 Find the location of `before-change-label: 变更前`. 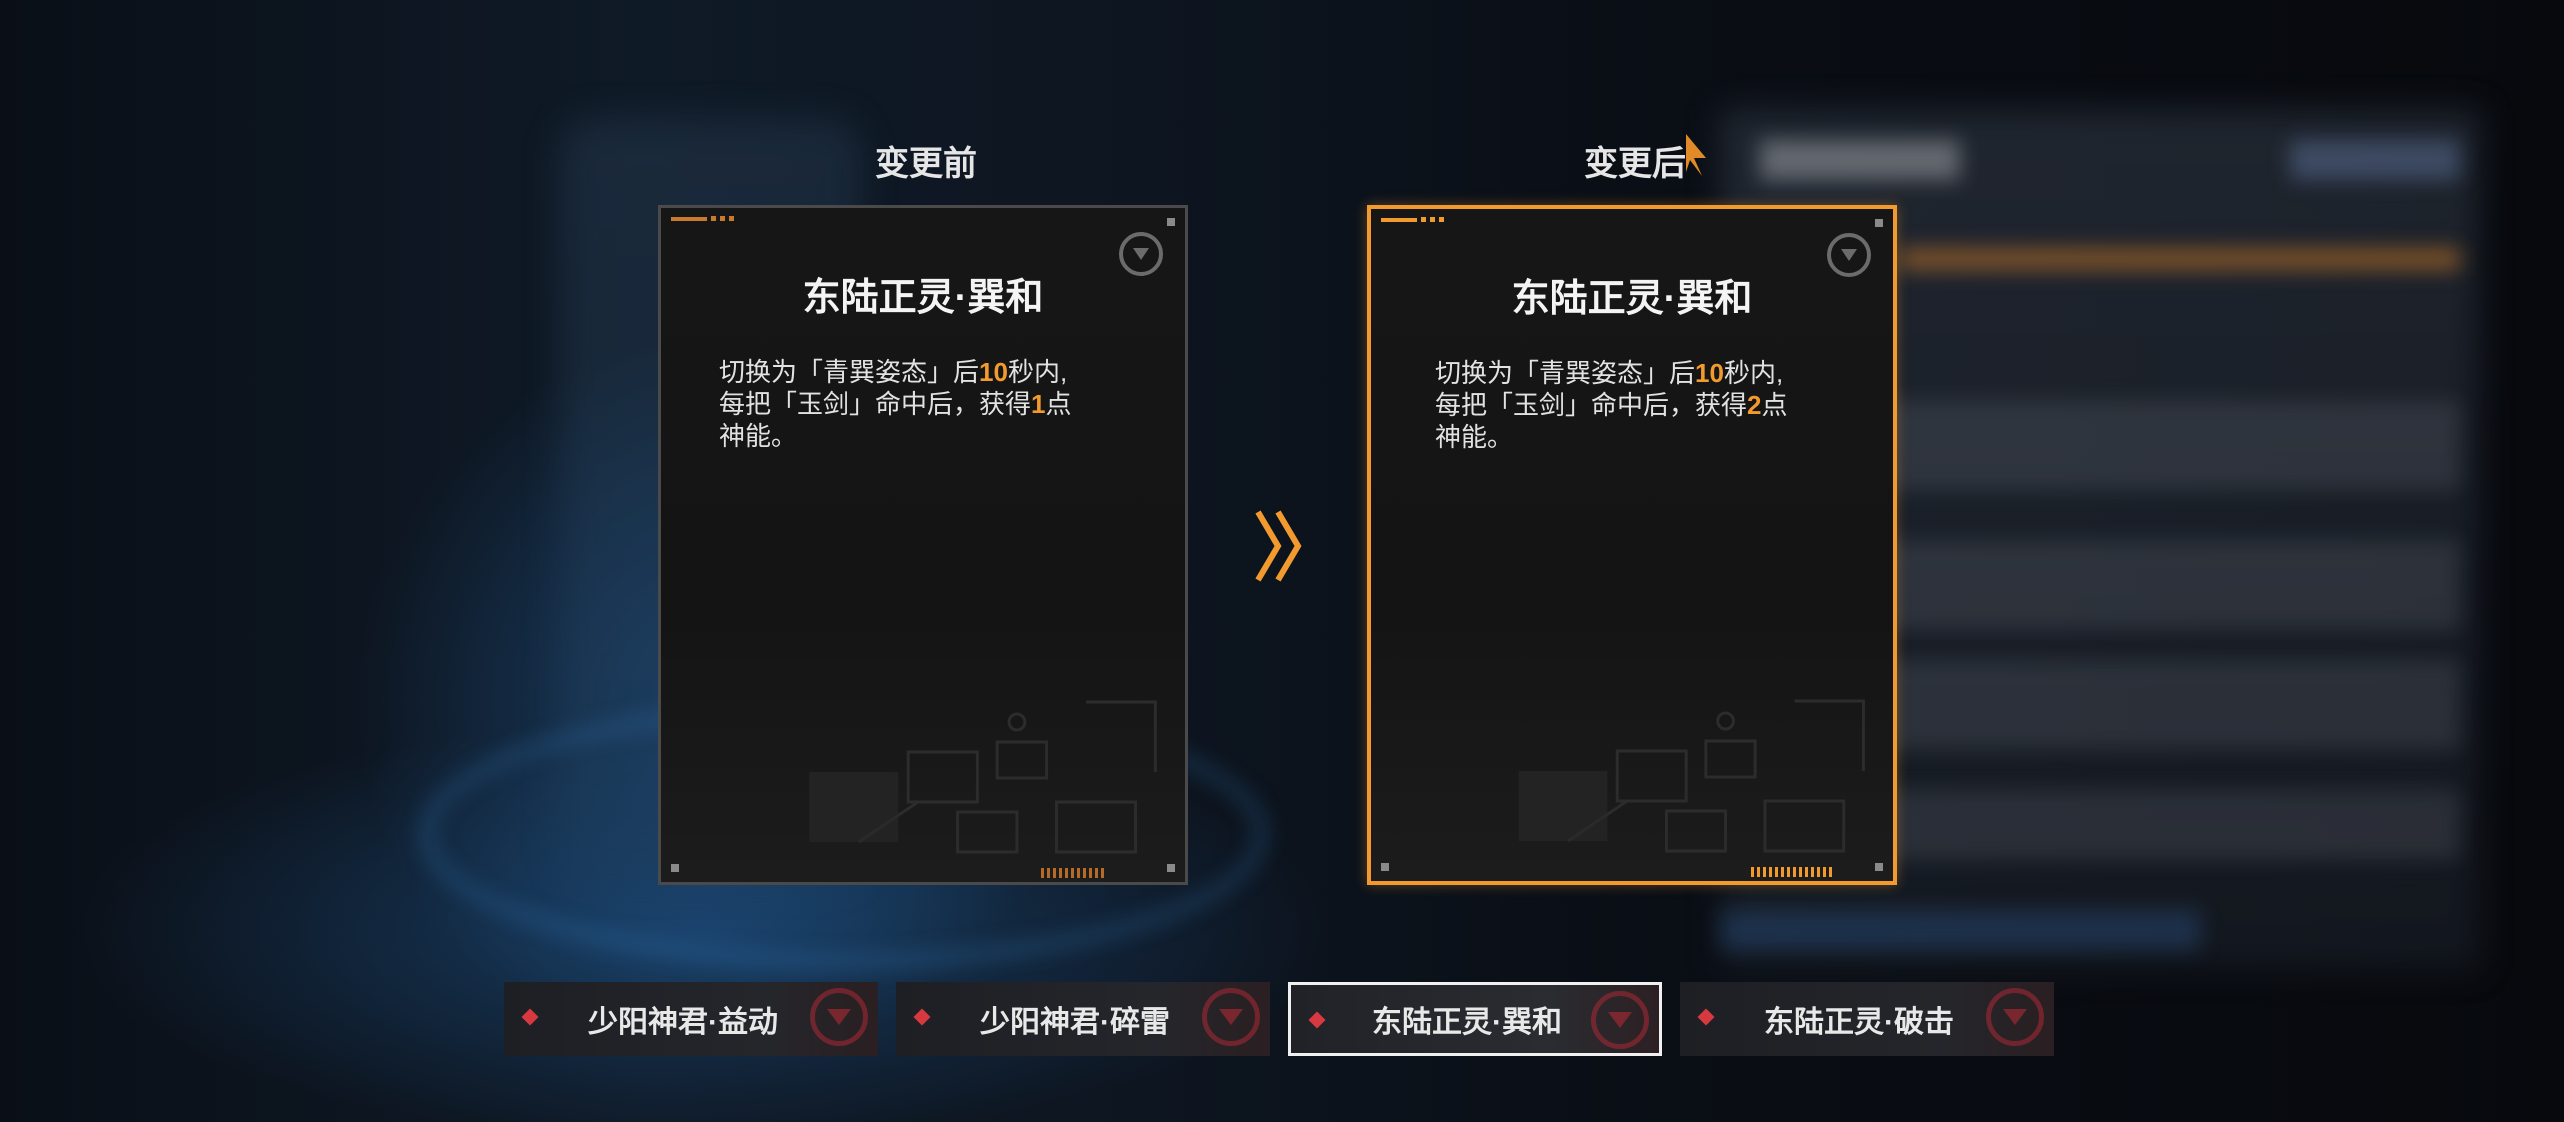

before-change-label: 变更前 is located at coordinates (926, 164).